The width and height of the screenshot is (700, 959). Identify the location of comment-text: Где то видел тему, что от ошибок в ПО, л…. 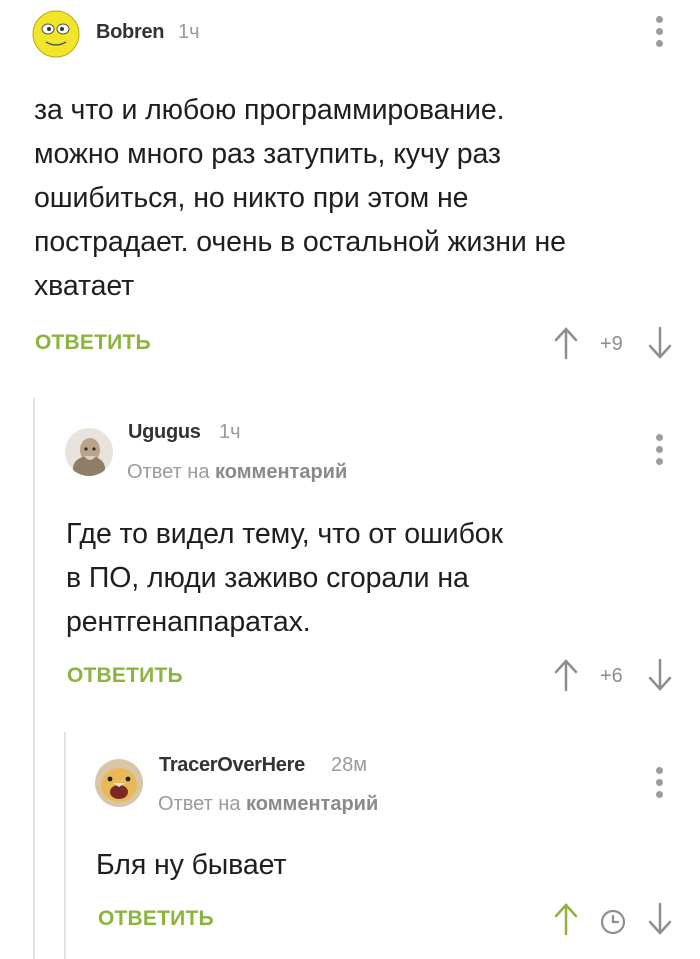
(284, 578).